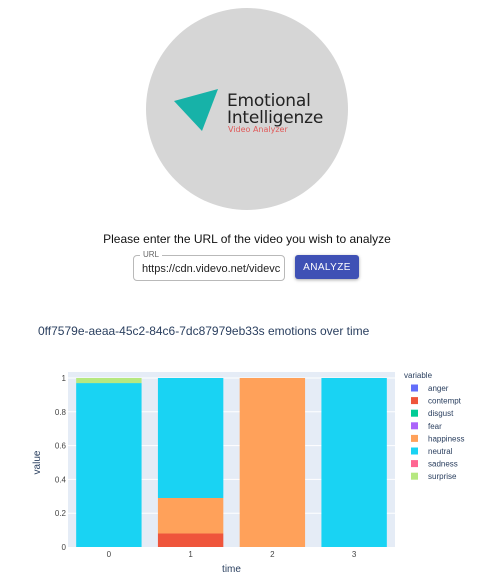 This screenshot has width=494, height=573. I want to click on y-axis-title: value, so click(37, 462).